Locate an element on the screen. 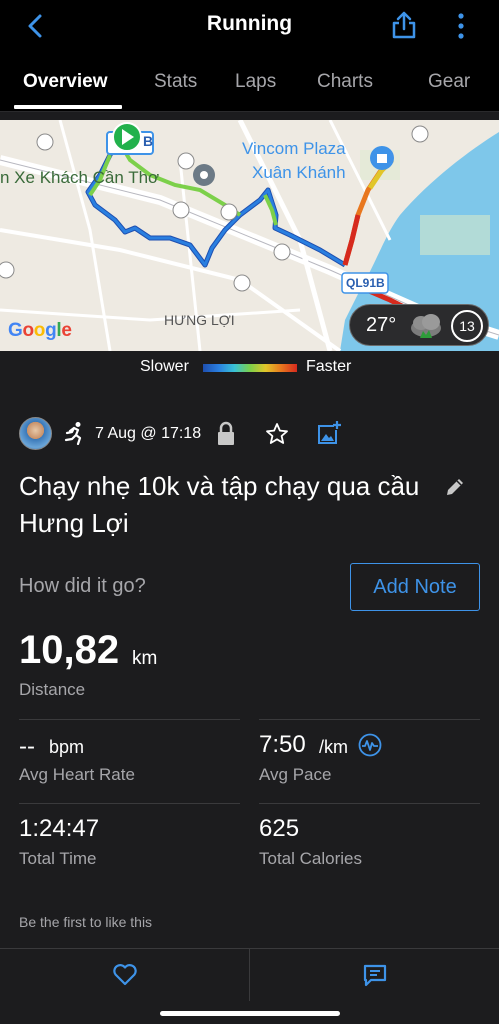  pace-label: Avg Pace is located at coordinates (295, 774).